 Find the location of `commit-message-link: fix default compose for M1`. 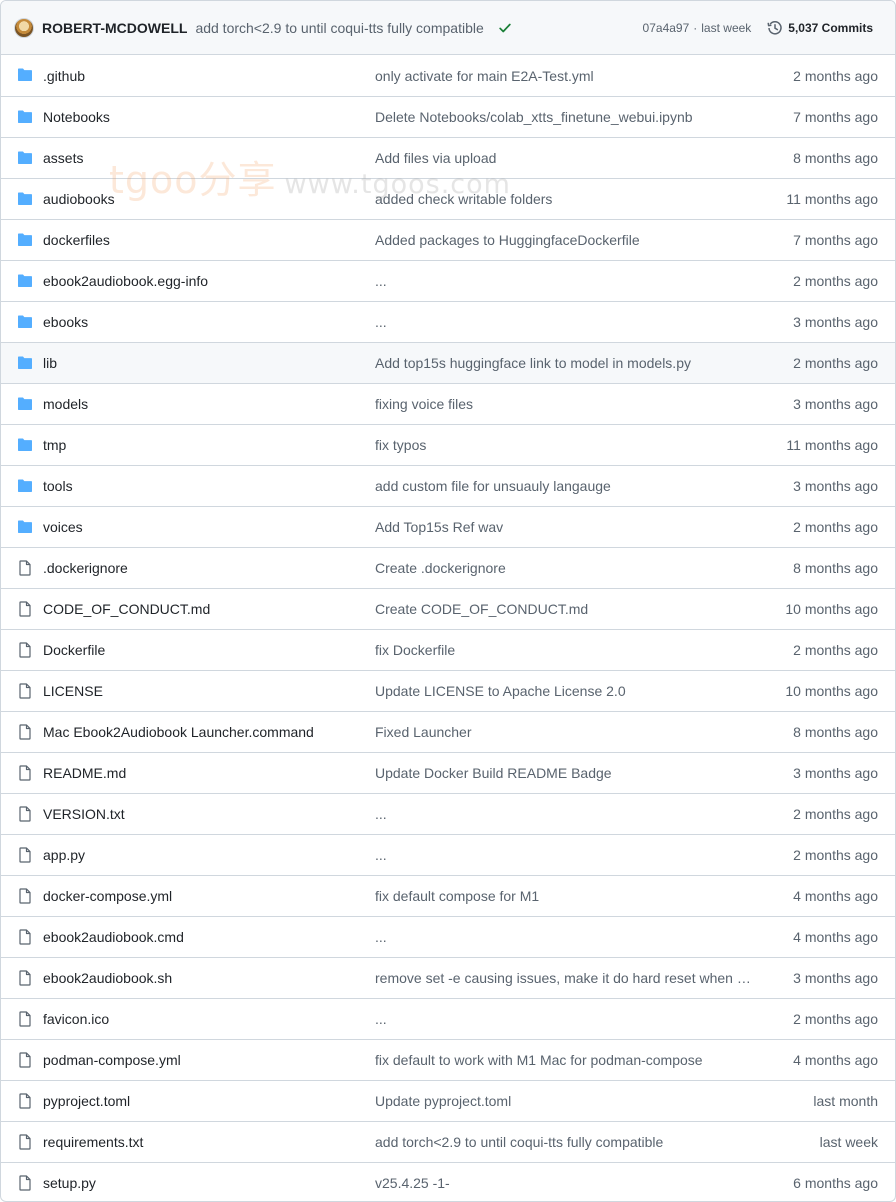

commit-message-link: fix default compose for M1 is located at coordinates (566, 896).